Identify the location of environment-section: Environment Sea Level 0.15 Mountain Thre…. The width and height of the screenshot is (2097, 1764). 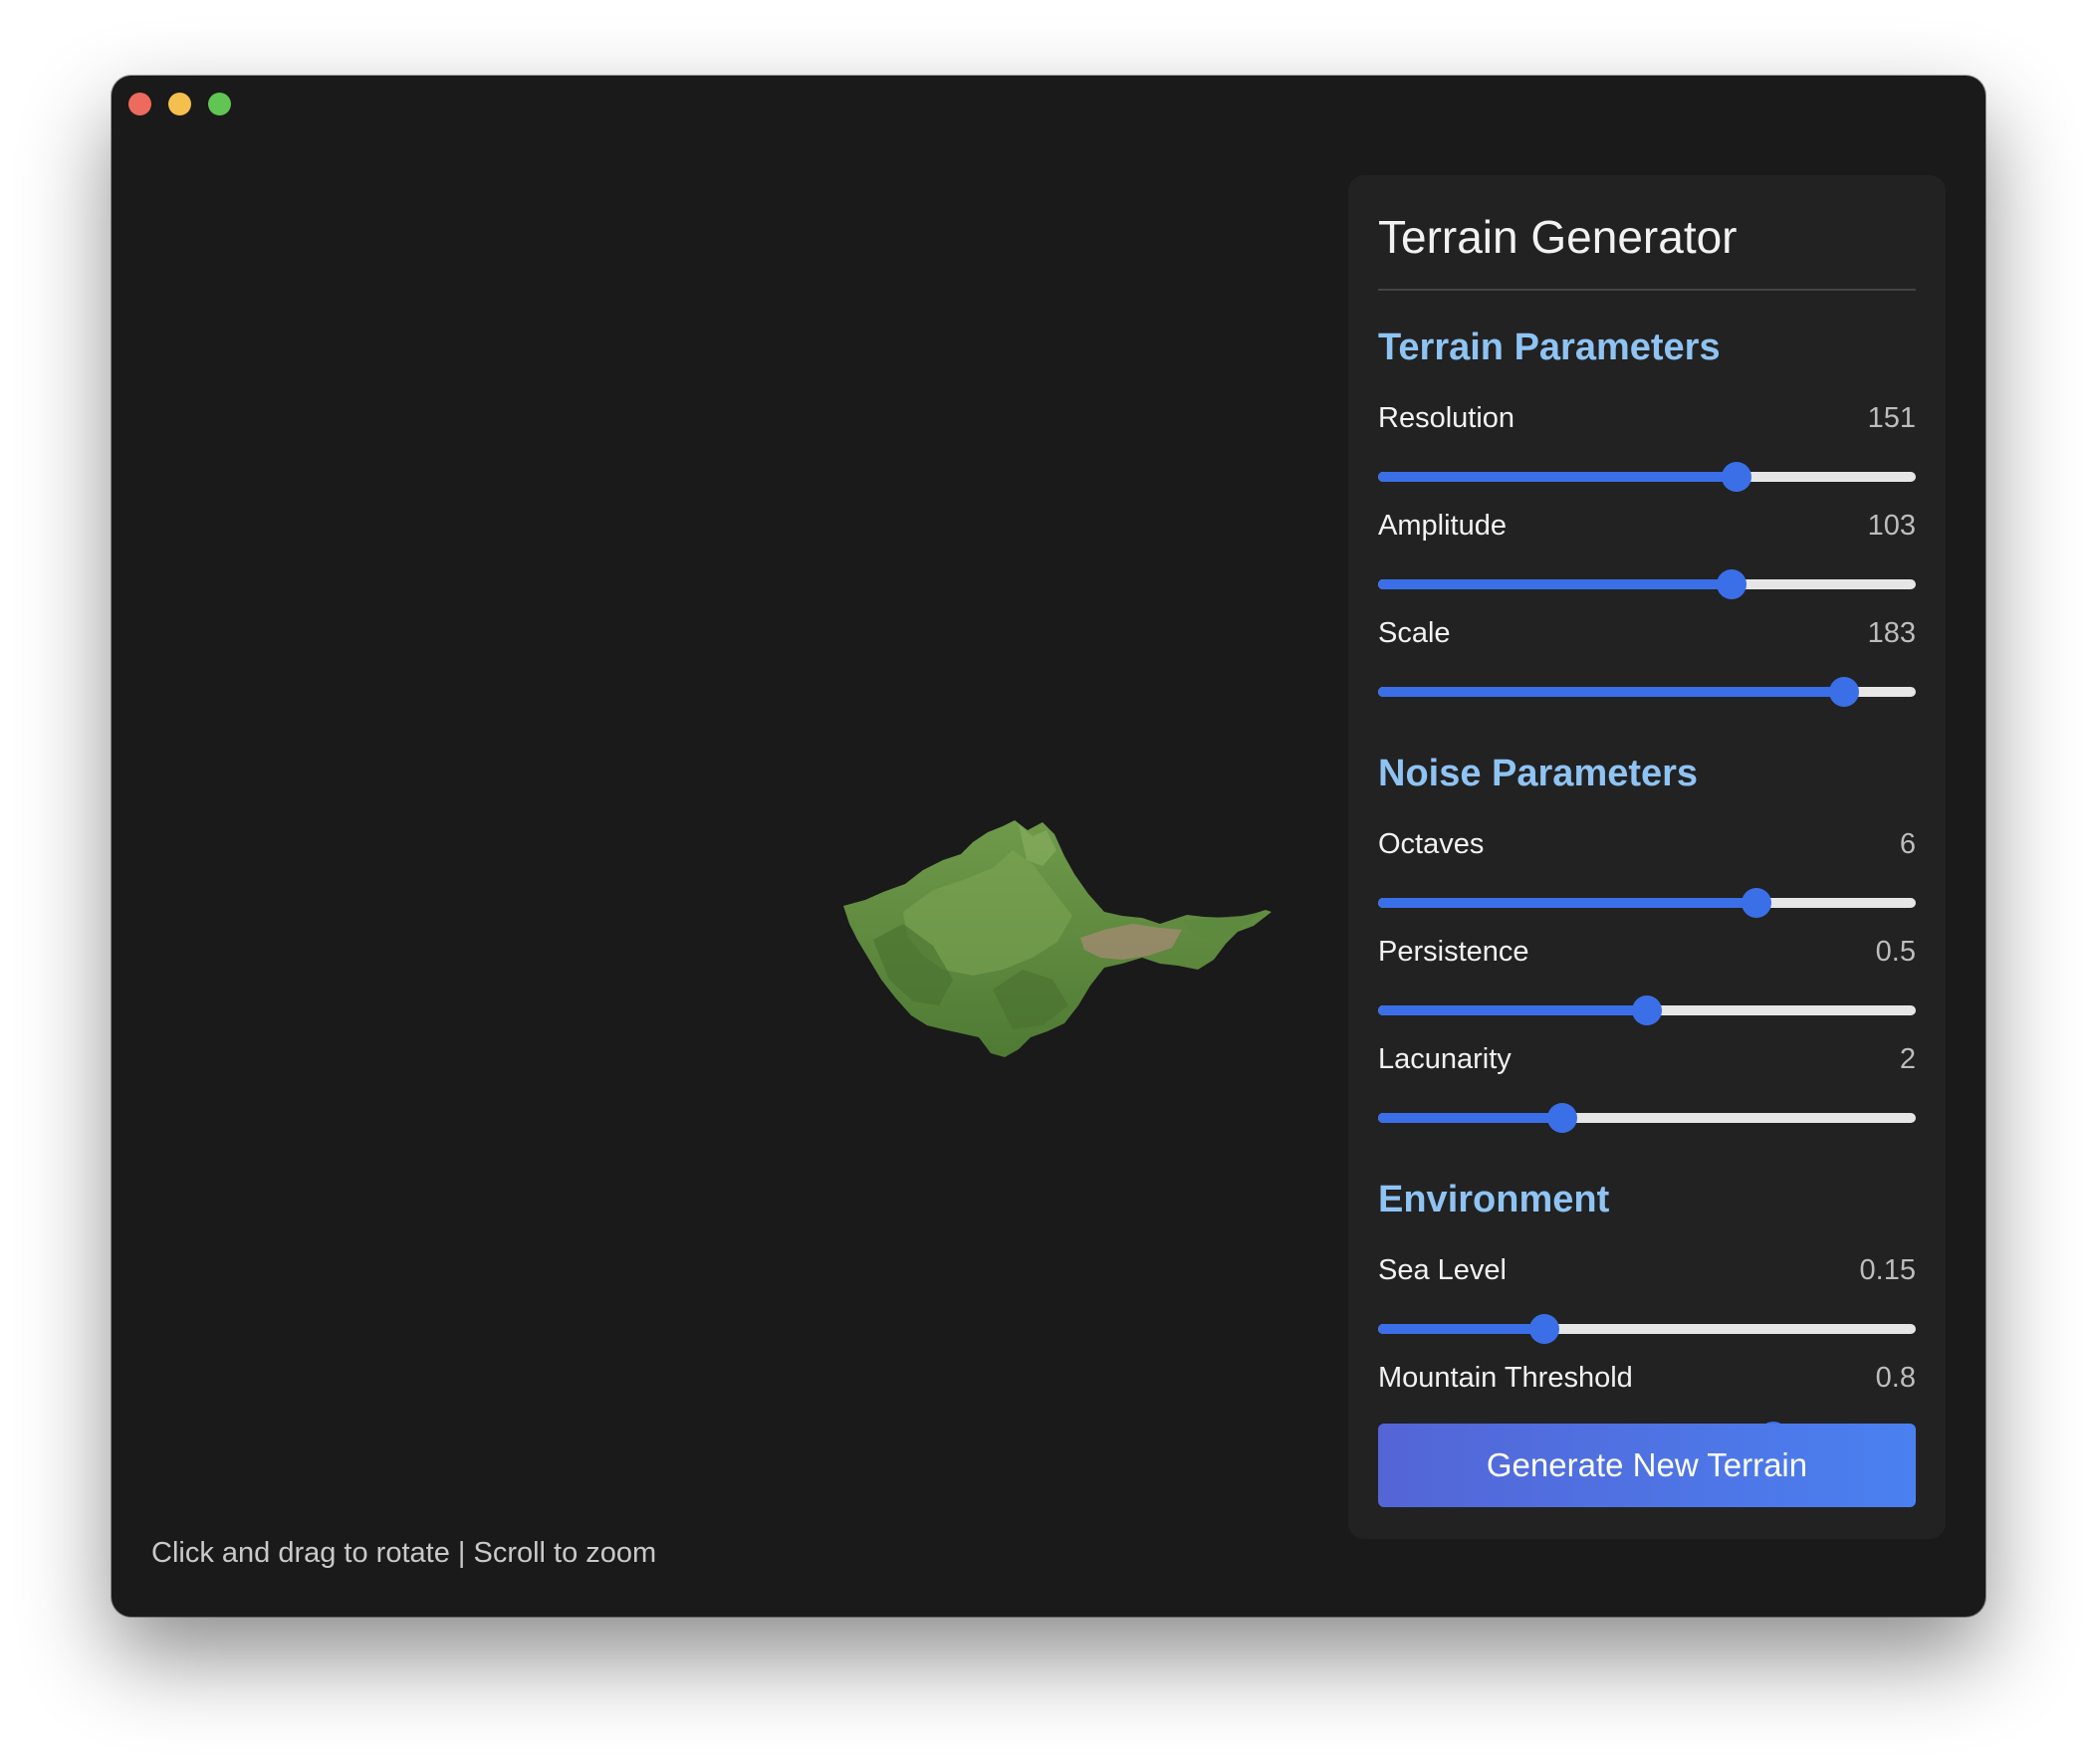
(1647, 1320).